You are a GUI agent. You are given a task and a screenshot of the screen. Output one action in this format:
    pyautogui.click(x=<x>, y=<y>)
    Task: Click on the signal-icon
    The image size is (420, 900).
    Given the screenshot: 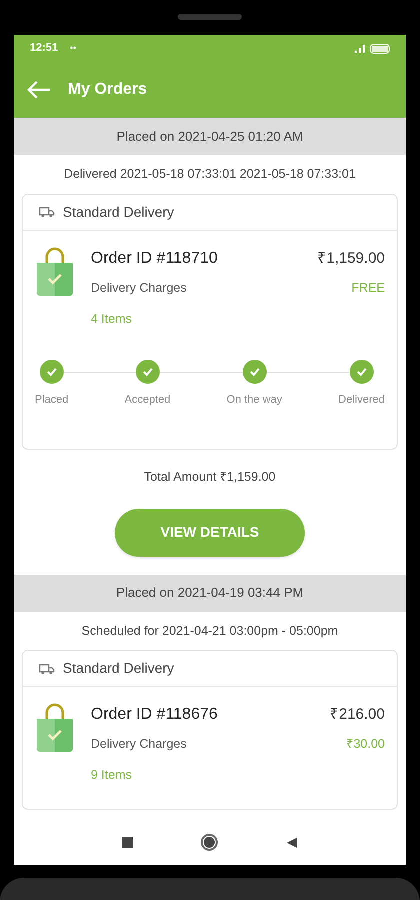 What is the action you would take?
    pyautogui.click(x=360, y=49)
    